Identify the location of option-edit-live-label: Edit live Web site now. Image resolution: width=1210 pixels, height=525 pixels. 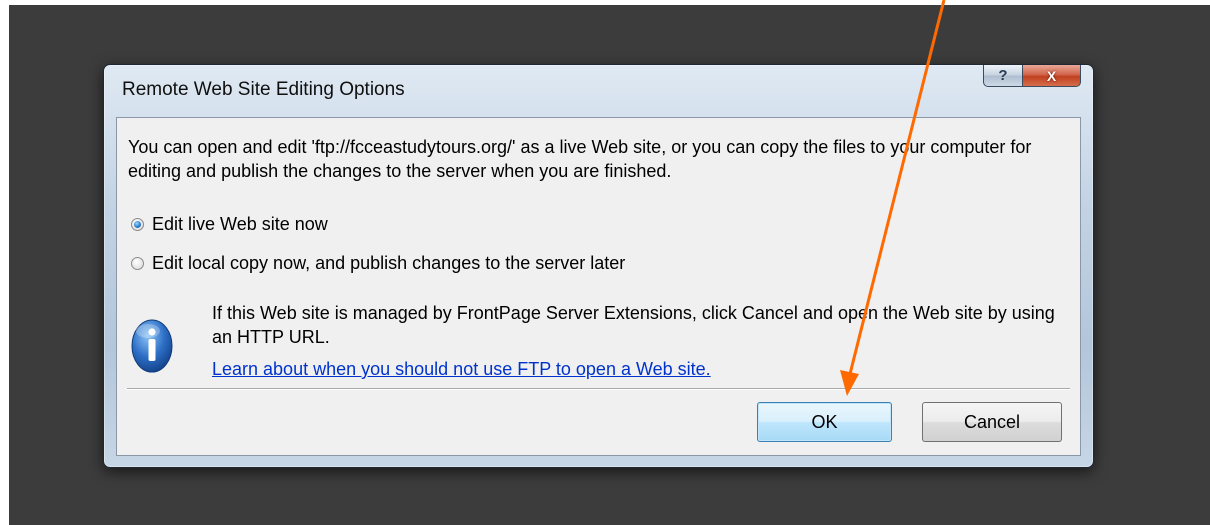
(240, 224).